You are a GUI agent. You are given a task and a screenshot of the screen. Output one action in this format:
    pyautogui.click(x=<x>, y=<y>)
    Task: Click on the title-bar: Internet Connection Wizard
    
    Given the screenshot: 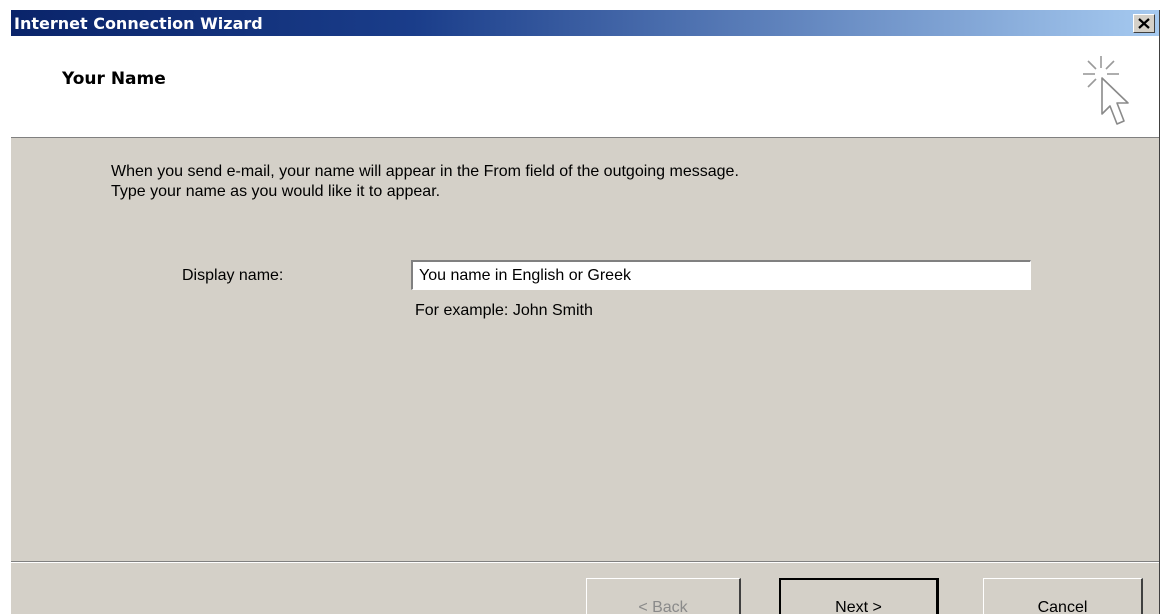 What is the action you would take?
    pyautogui.click(x=585, y=23)
    